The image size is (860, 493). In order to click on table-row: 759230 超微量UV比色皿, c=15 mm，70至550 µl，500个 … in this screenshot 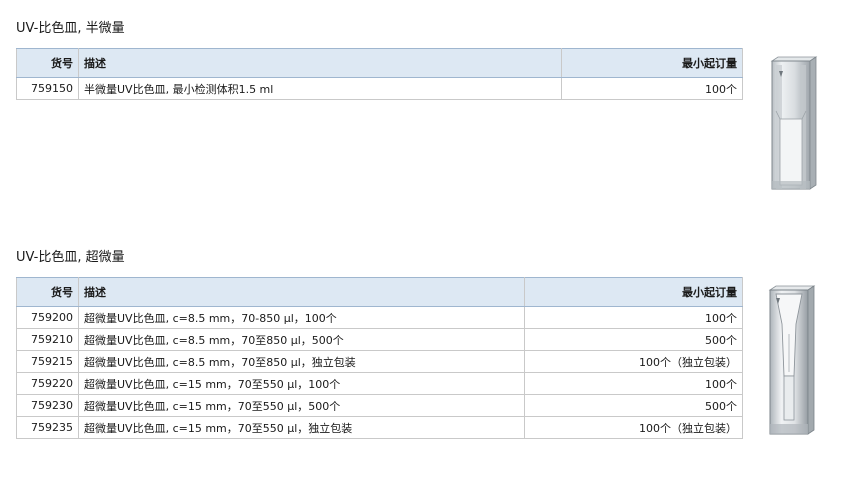, I will do `click(379, 405)`.